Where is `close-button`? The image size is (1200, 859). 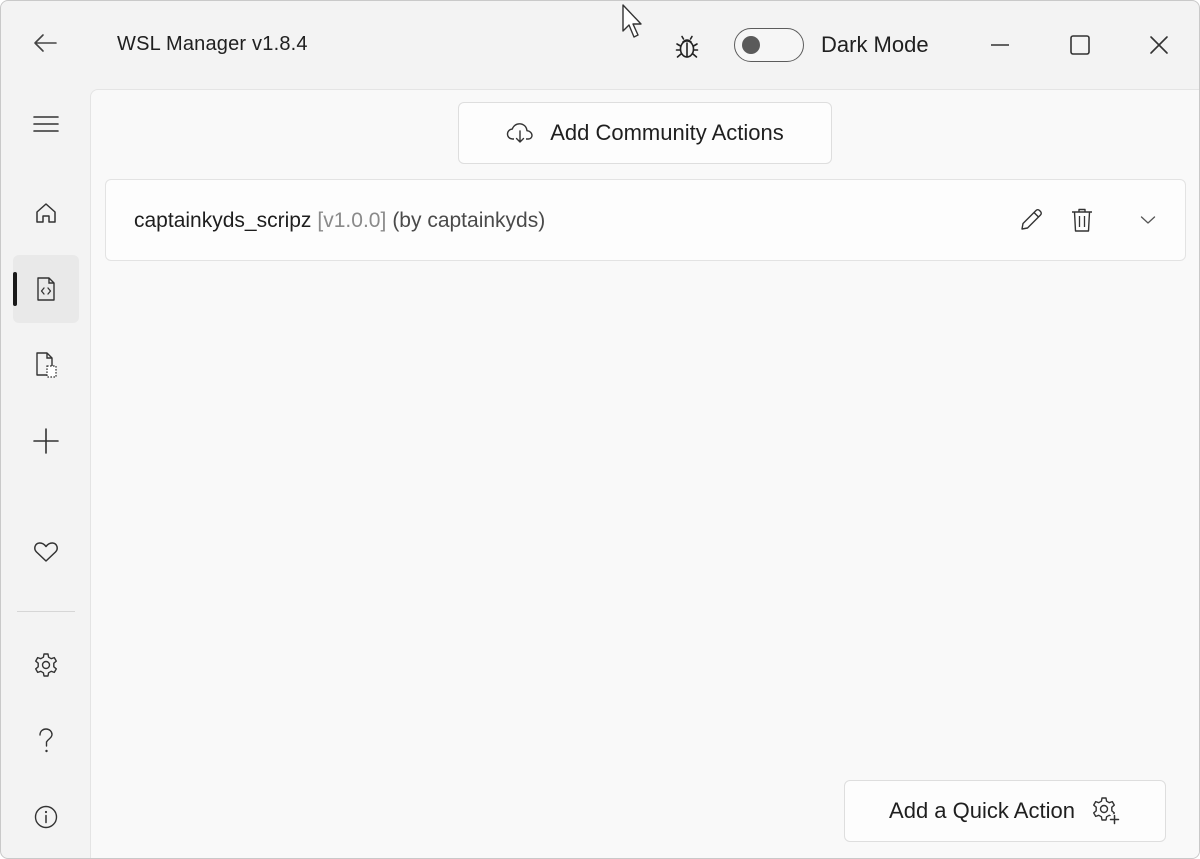 close-button is located at coordinates (1159, 45).